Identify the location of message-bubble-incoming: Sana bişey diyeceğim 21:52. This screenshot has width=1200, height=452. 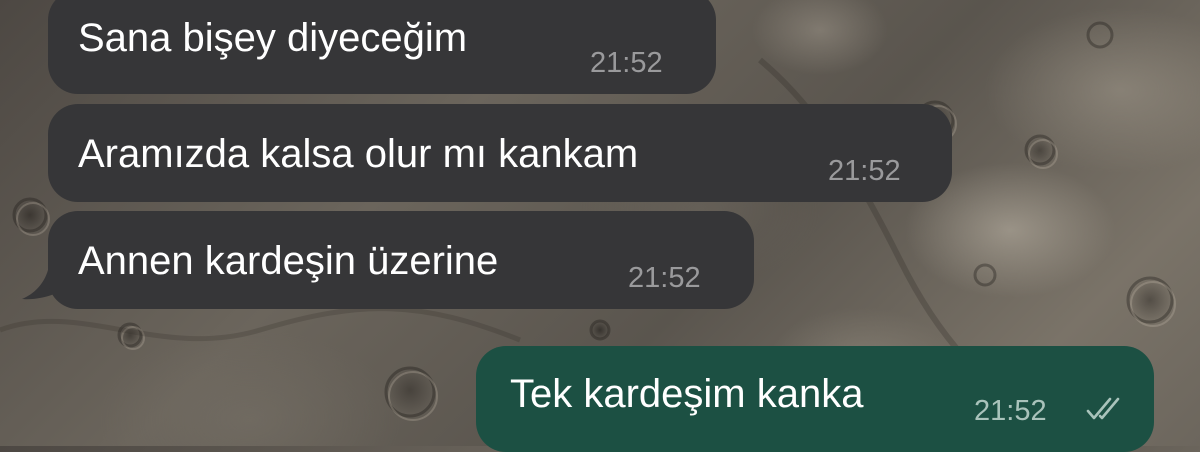
(382, 47).